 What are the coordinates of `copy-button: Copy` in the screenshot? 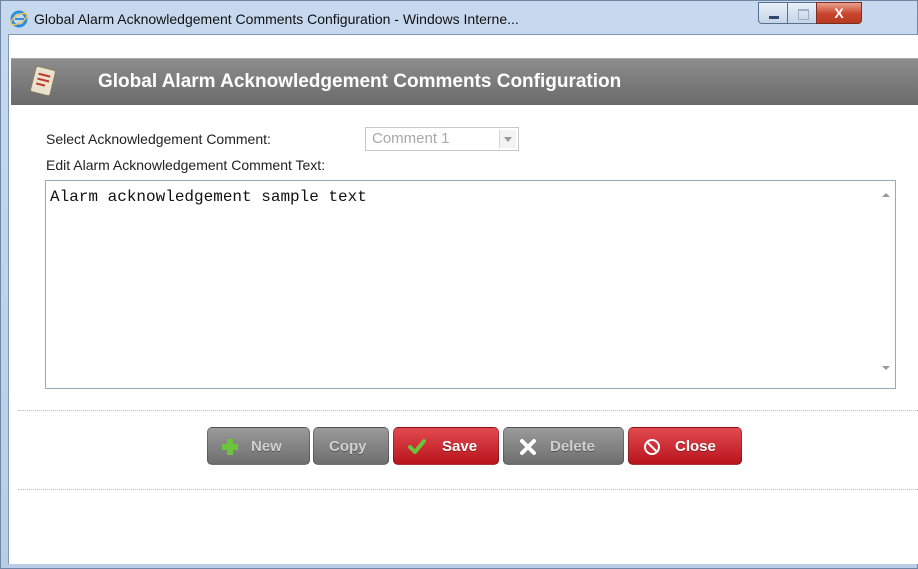 It's located at (351, 446).